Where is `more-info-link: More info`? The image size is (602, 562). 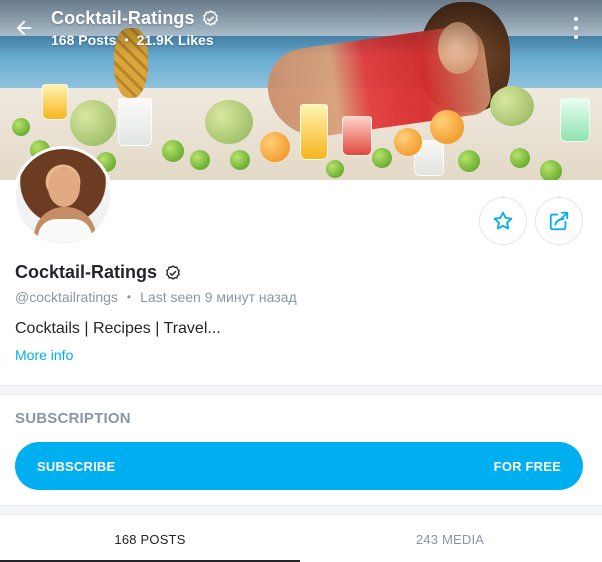
more-info-link: More info is located at coordinates (44, 355).